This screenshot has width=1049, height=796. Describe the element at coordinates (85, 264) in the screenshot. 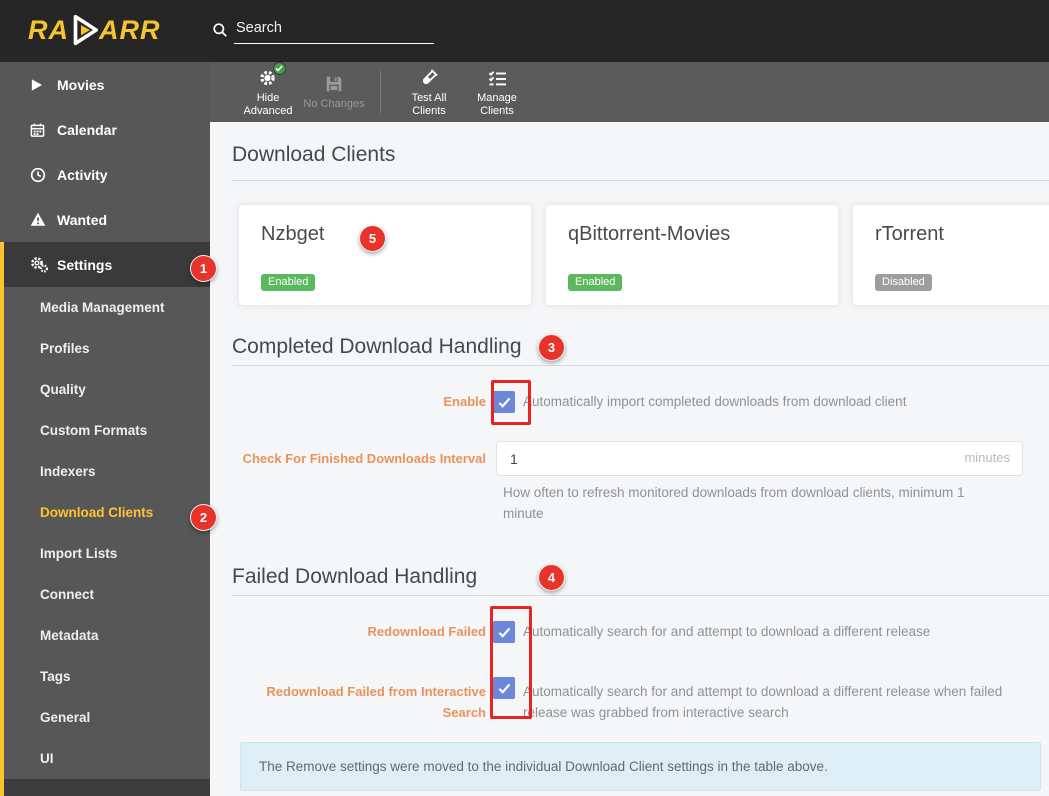

I see `sidebar-item-label: Settings` at that location.